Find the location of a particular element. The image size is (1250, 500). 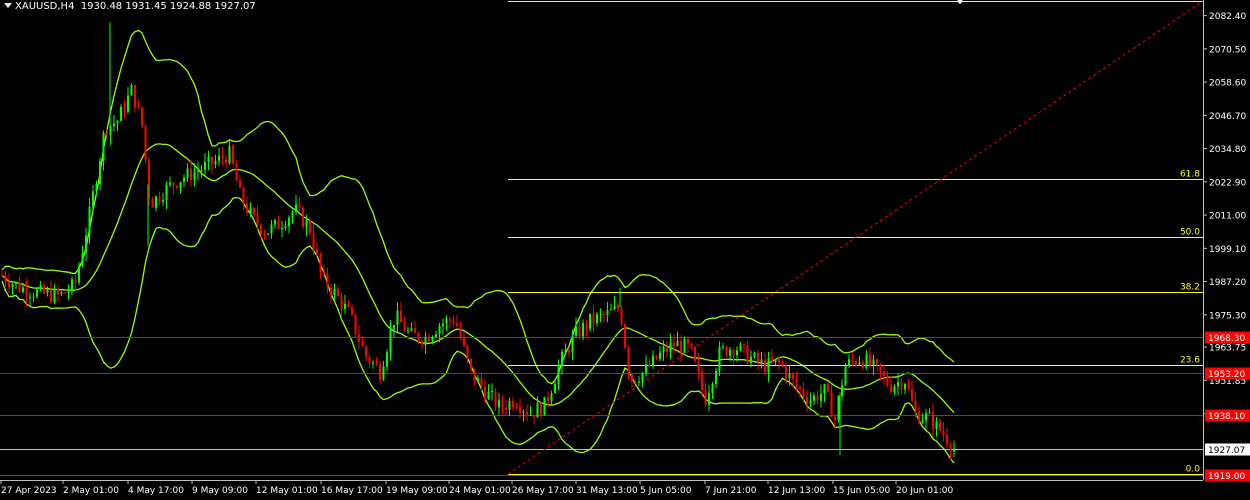

time-tick-label: 26 May 17:00 is located at coordinates (543, 491).